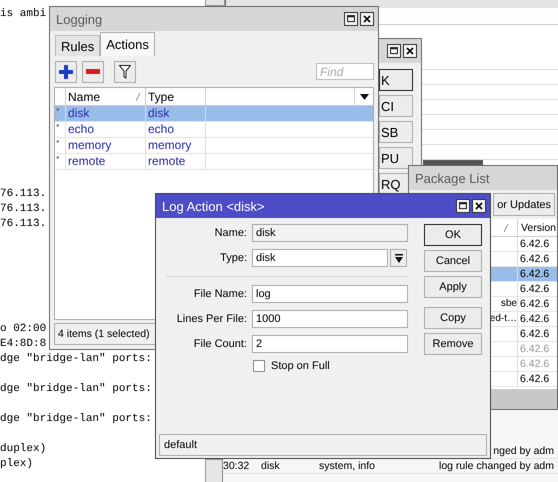 This screenshot has width=558, height=482. What do you see at coordinates (453, 344) in the screenshot?
I see `dialog-button: Remove` at bounding box center [453, 344].